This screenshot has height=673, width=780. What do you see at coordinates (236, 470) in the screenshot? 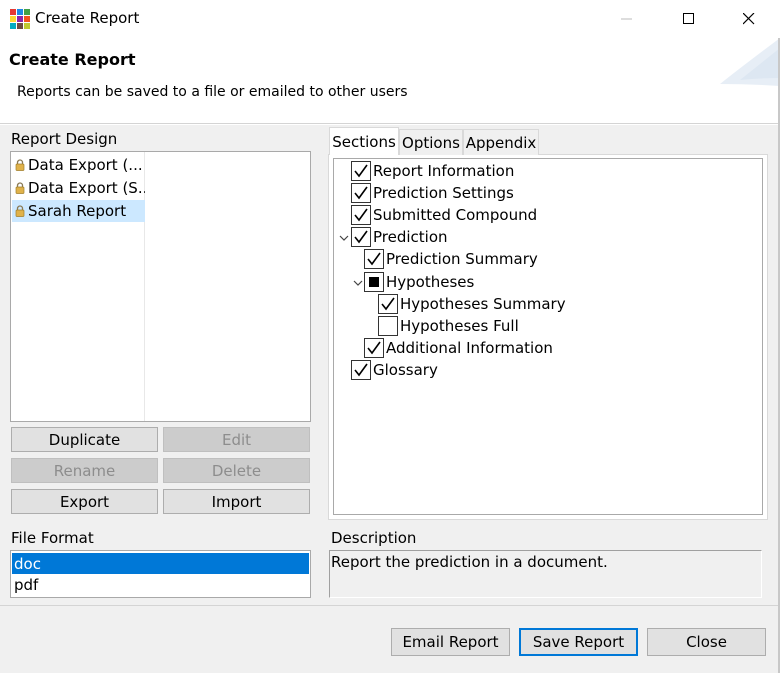
I see `delete-button: Delete` at bounding box center [236, 470].